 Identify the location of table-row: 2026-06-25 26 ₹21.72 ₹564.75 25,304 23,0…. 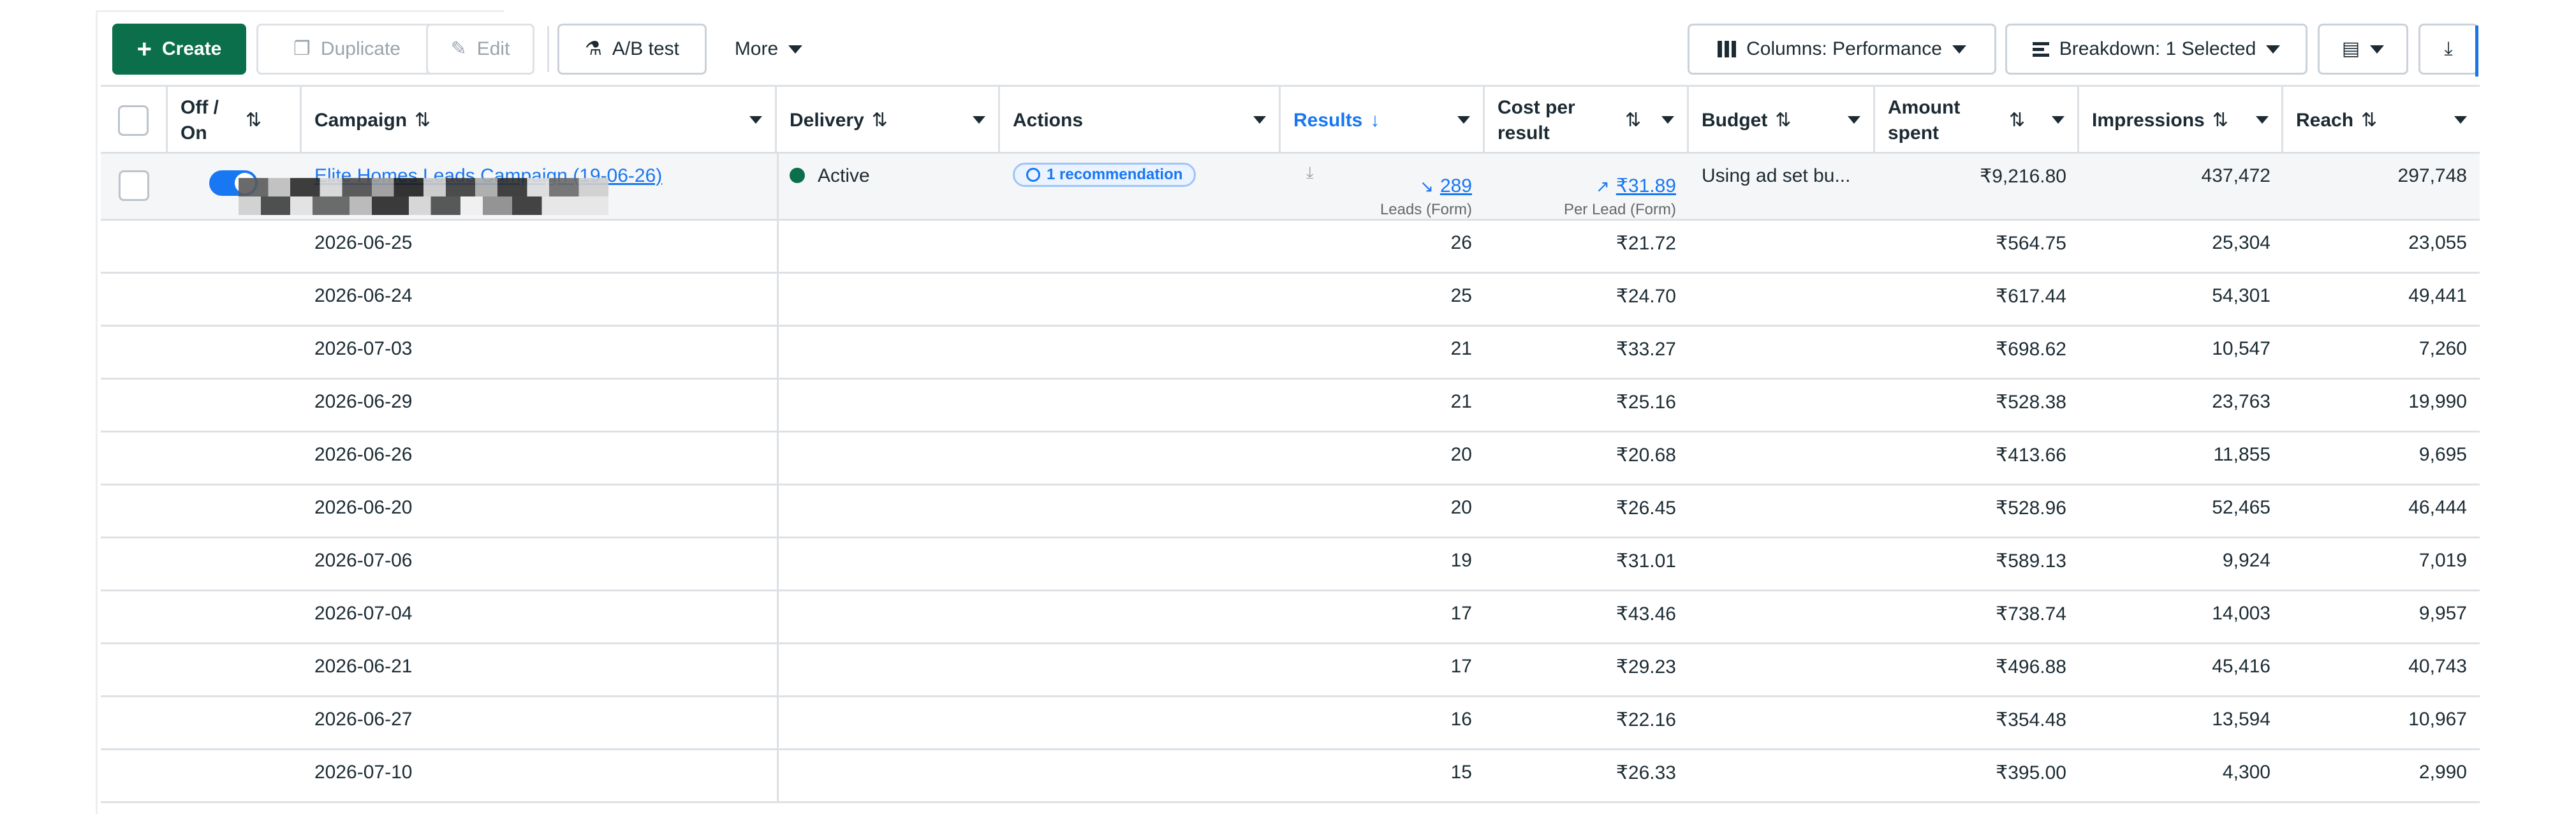
(1290, 248).